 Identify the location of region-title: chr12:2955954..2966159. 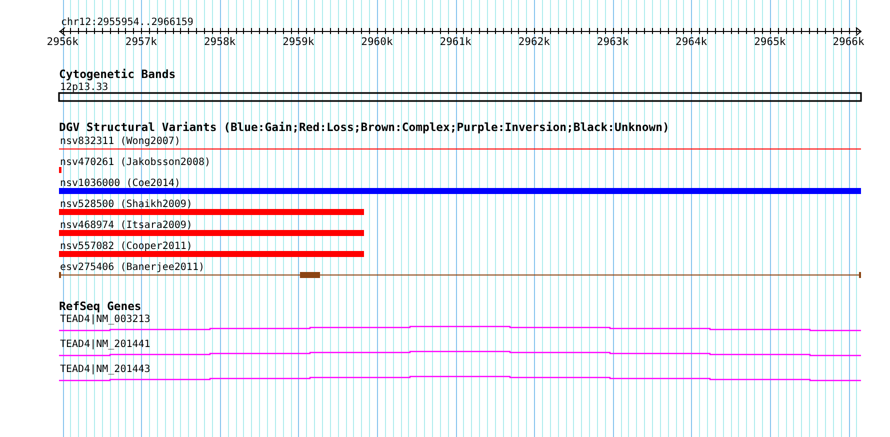
(127, 22).